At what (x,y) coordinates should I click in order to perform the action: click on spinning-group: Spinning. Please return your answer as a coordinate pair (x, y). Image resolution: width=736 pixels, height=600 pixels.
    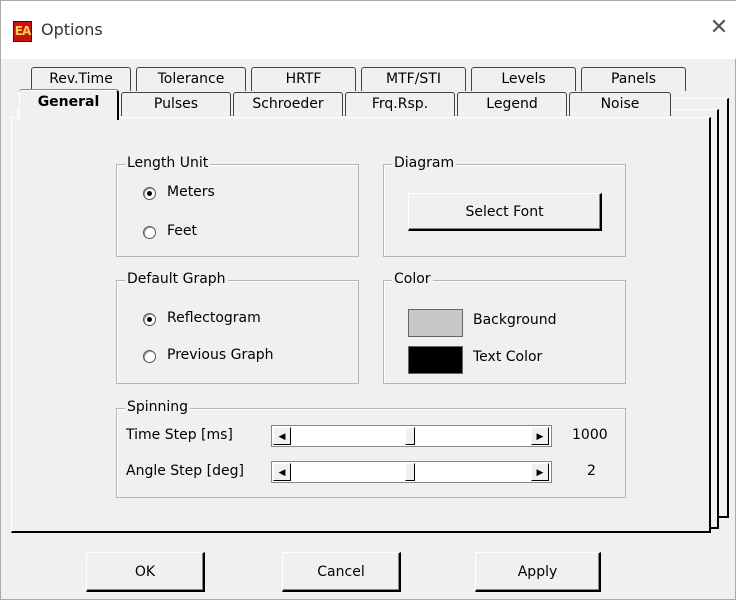
    Looking at the image, I should click on (371, 448).